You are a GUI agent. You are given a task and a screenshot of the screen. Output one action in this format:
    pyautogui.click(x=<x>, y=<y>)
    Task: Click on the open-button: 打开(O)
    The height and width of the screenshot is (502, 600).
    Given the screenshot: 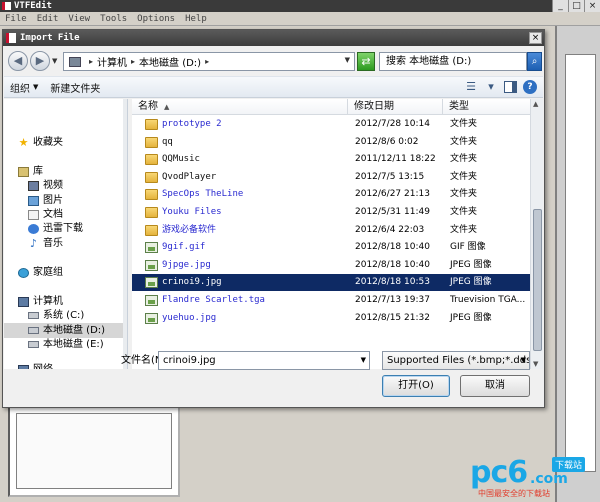 What is the action you would take?
    pyautogui.click(x=416, y=386)
    